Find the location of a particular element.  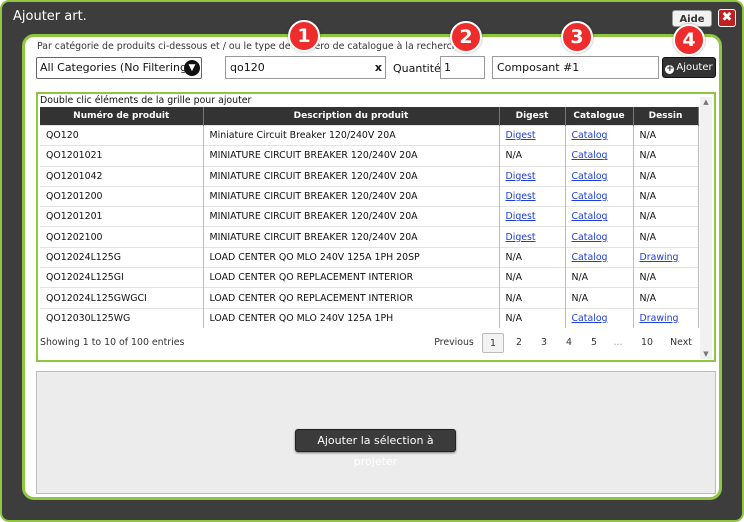

search-value: qo120 is located at coordinates (247, 67).